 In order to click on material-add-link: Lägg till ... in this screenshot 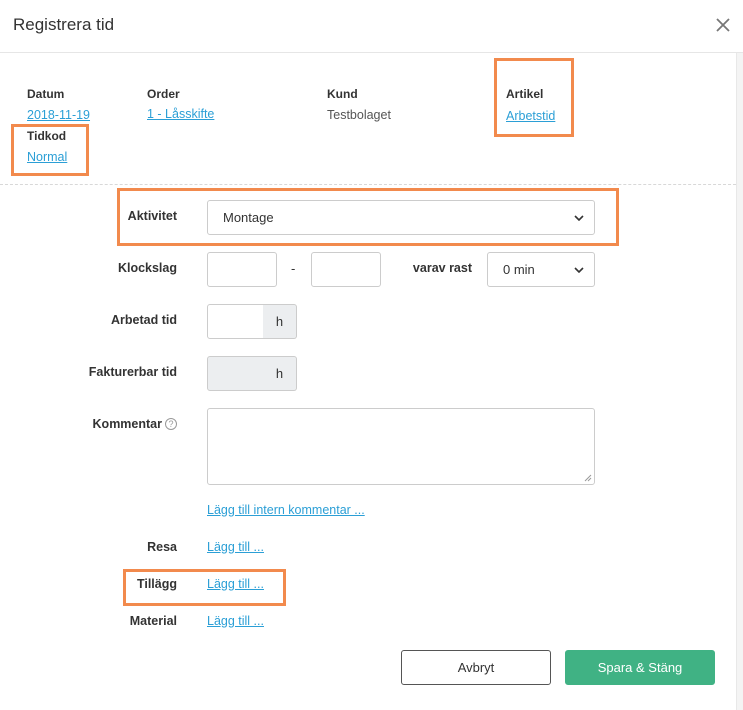, I will do `click(235, 621)`.